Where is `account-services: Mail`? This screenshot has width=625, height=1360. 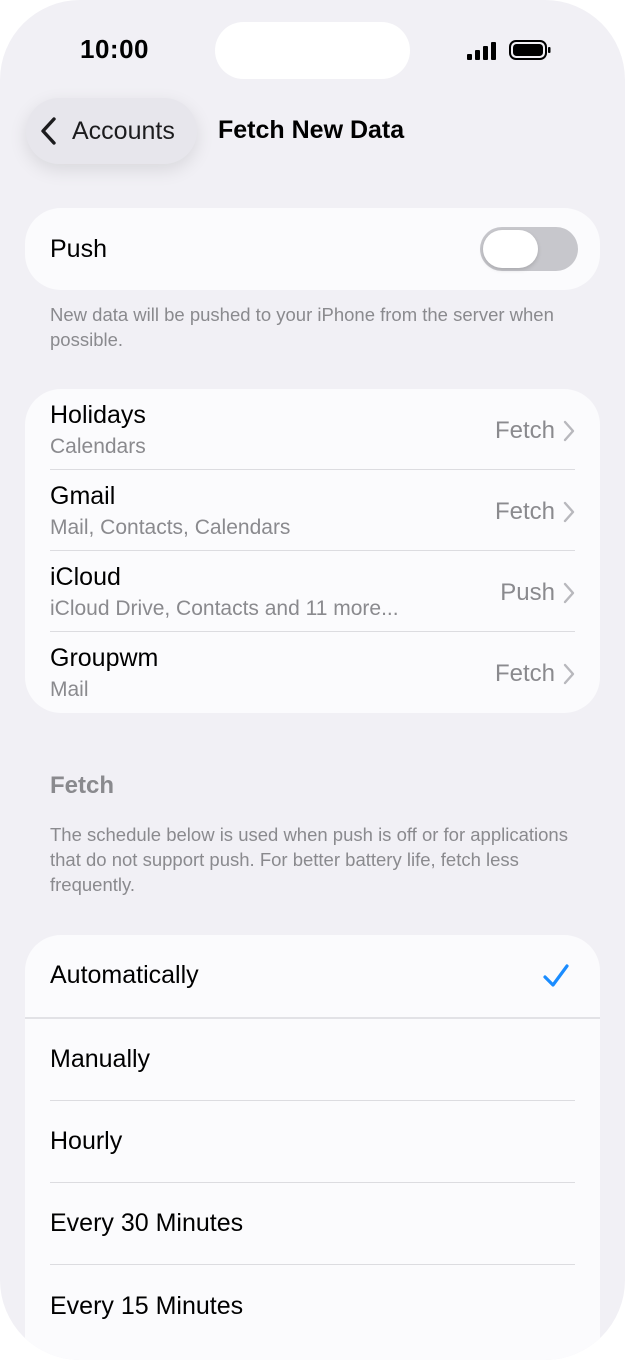
account-services: Mail is located at coordinates (69, 689).